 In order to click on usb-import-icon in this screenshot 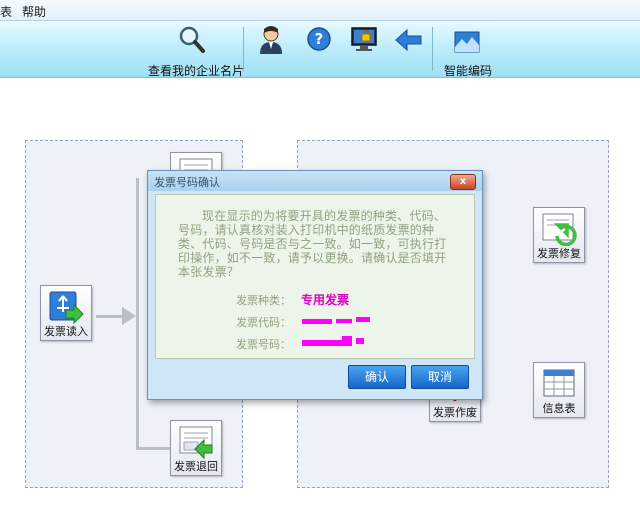, I will do `click(66, 307)`.